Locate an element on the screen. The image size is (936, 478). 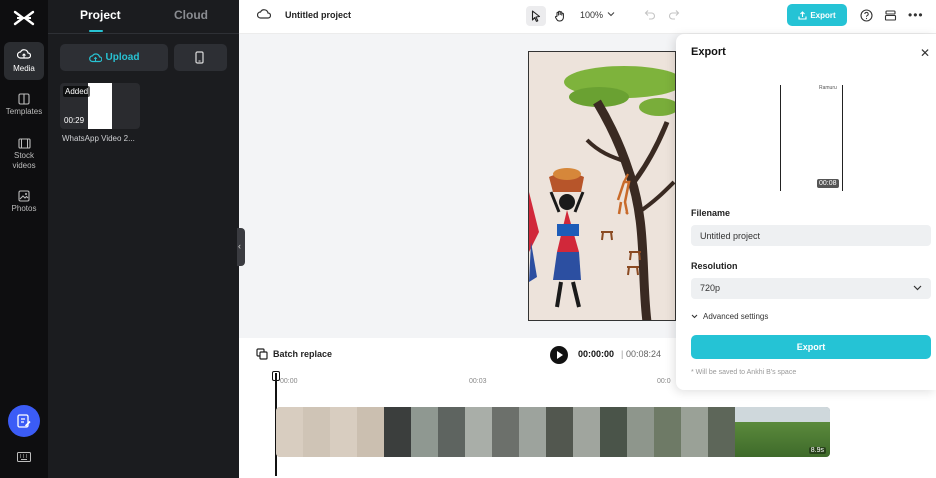
export-icon is located at coordinates (802, 15).